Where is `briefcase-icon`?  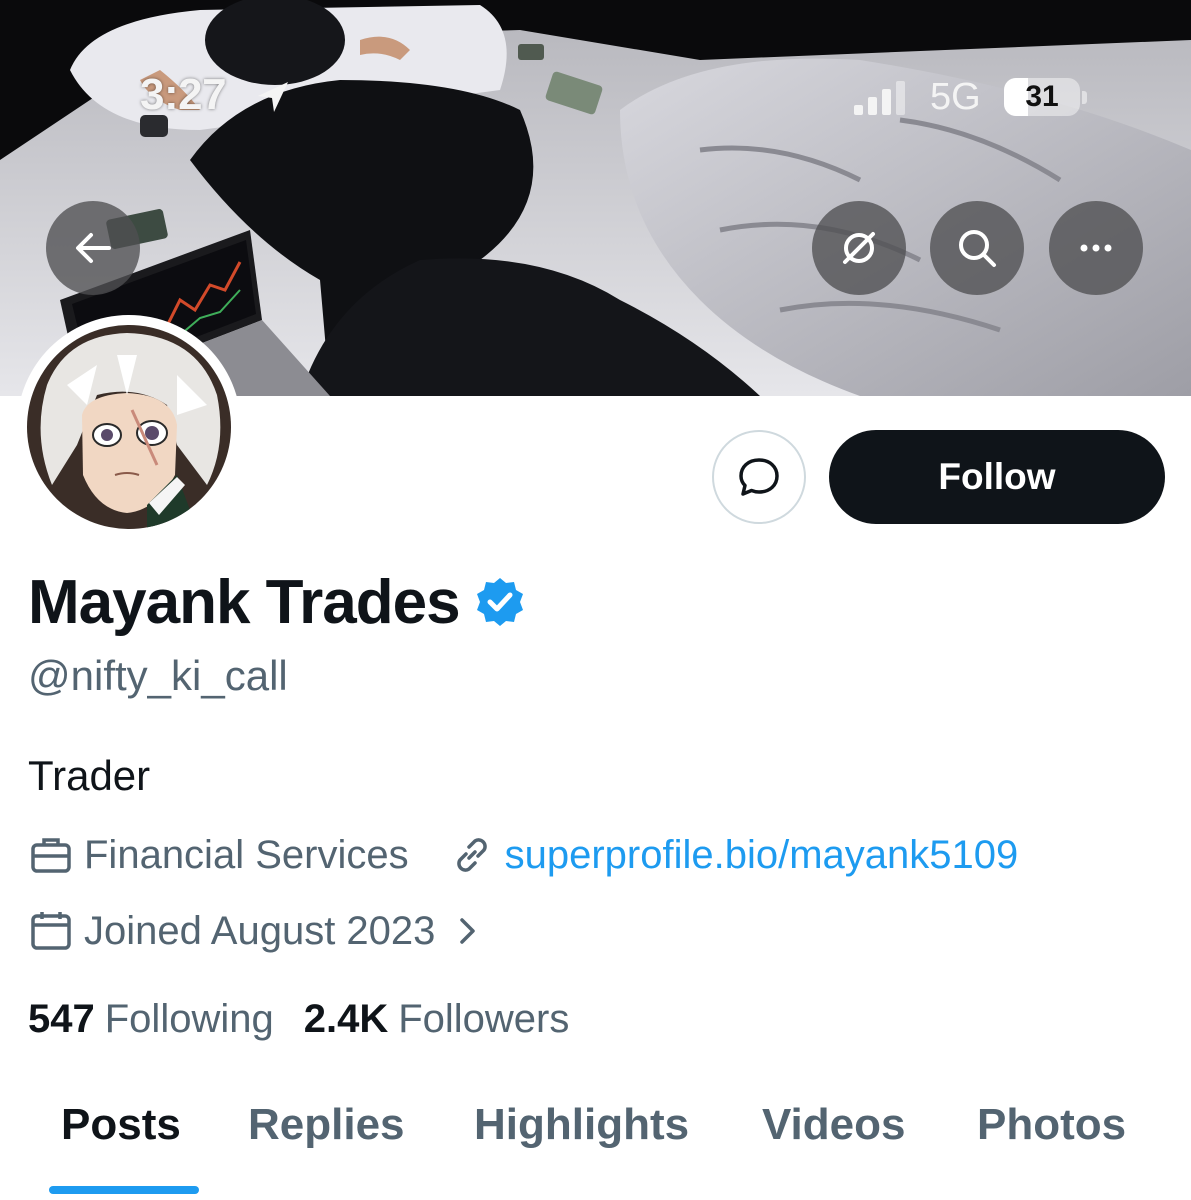
briefcase-icon is located at coordinates (51, 855).